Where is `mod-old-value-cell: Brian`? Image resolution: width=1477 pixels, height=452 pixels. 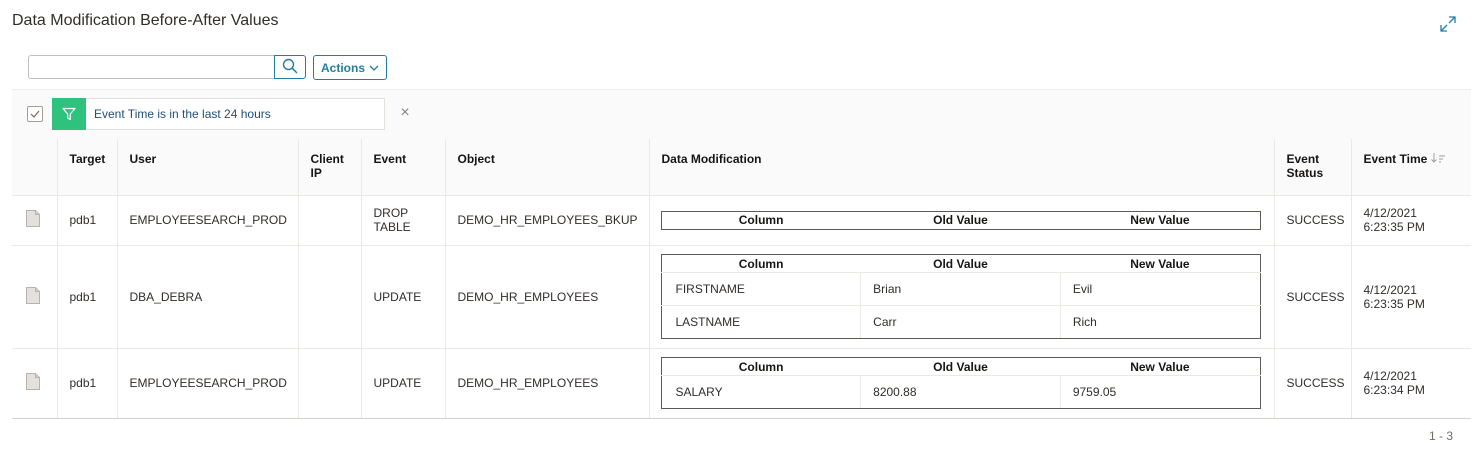
mod-old-value-cell: Brian is located at coordinates (960, 289).